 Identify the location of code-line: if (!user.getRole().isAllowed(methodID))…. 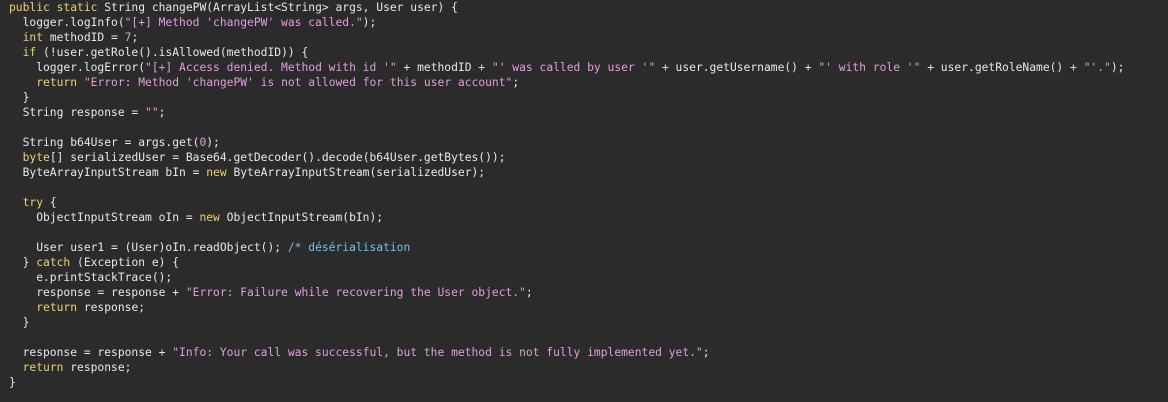
(588, 52).